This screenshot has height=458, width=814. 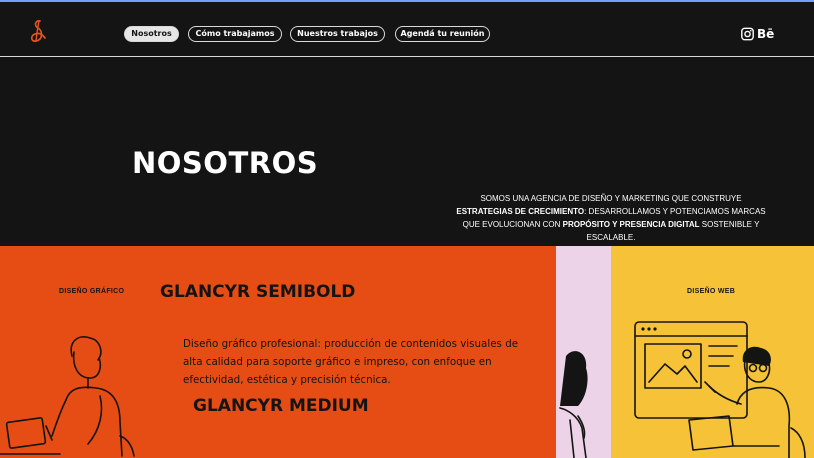 I want to click on nav-como-trabajamos: Cómo trabajamos, so click(x=235, y=34).